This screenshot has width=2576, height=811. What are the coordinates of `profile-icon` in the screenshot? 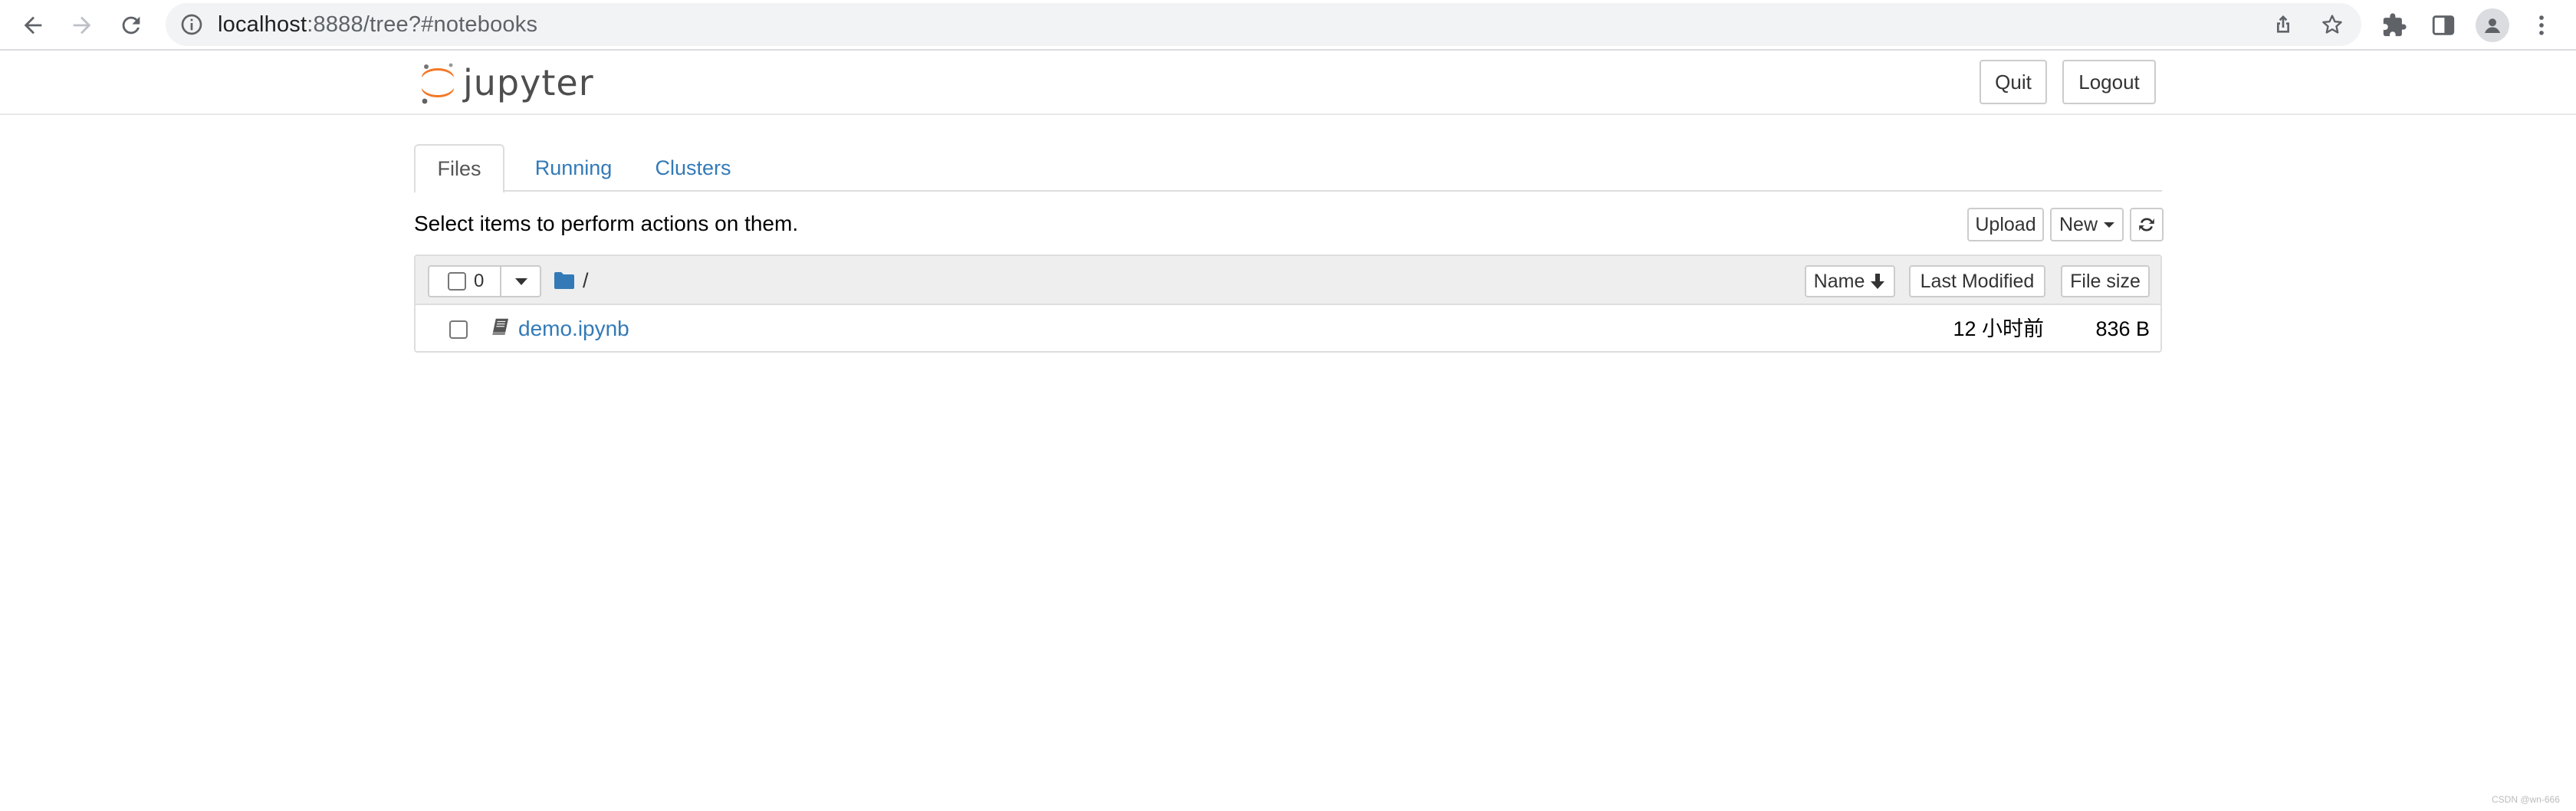 It's located at (2492, 25).